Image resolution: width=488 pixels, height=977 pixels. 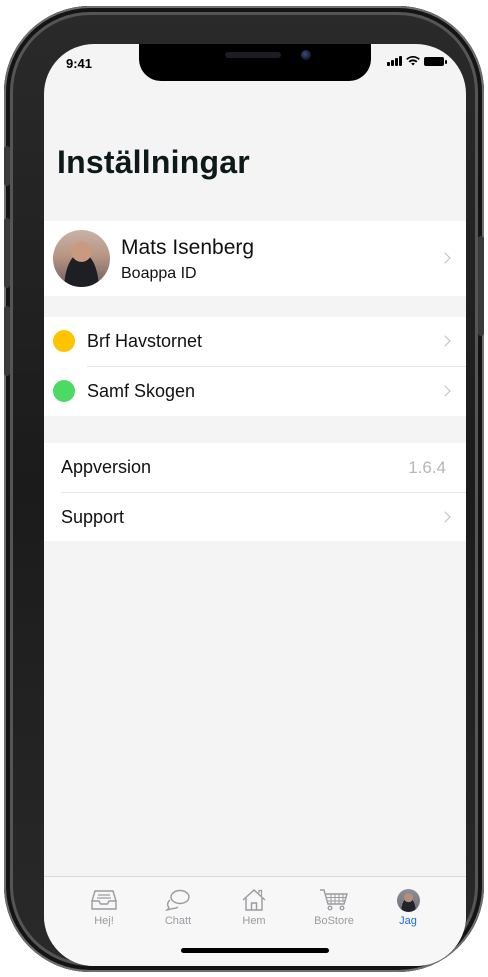 What do you see at coordinates (159, 273) in the screenshot?
I see `profile-subtitle: Boappa ID` at bounding box center [159, 273].